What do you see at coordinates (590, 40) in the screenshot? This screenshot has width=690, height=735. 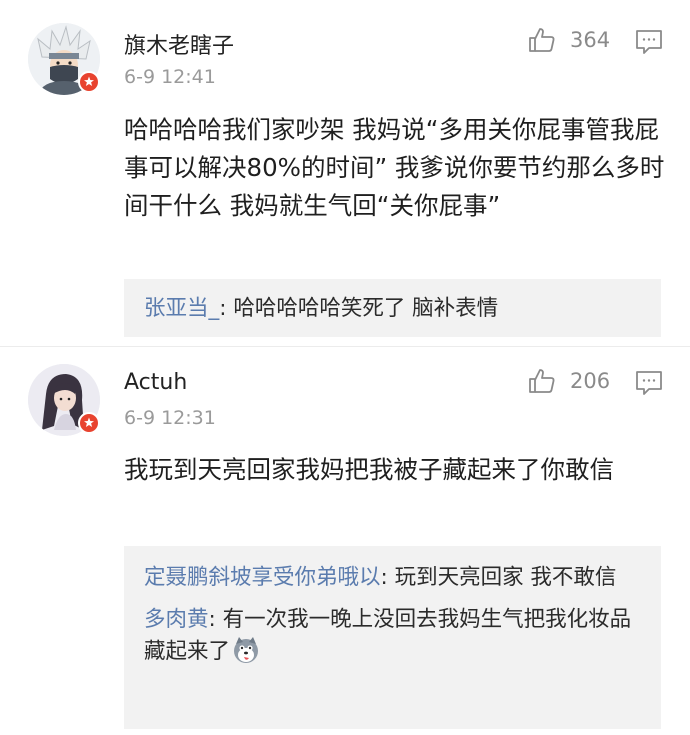 I see `like-count: 364` at bounding box center [590, 40].